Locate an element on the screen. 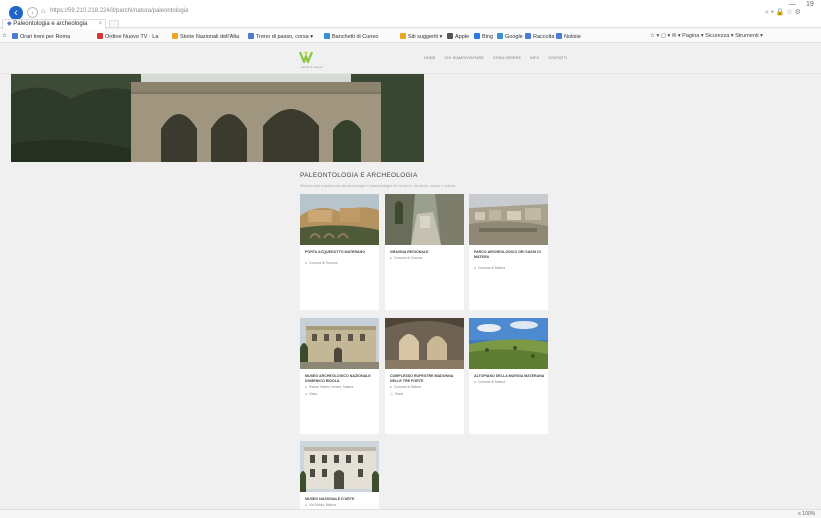 The width and height of the screenshot is (821, 518). zoom-level: ≡ 100% is located at coordinates (806, 514).